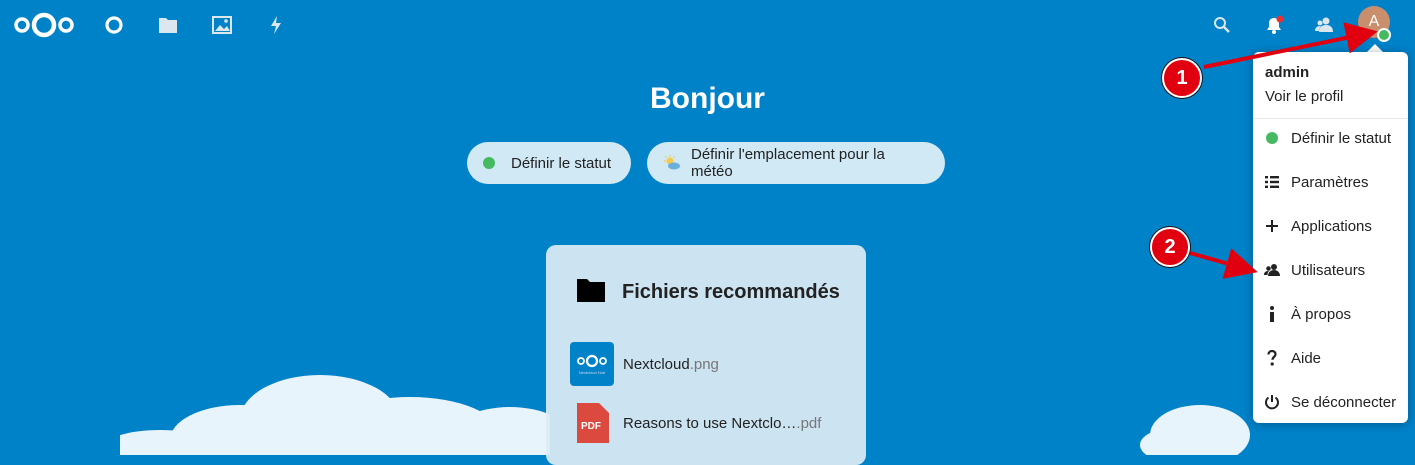  What do you see at coordinates (1290, 45) in the screenshot?
I see `arrow-to-avatar` at bounding box center [1290, 45].